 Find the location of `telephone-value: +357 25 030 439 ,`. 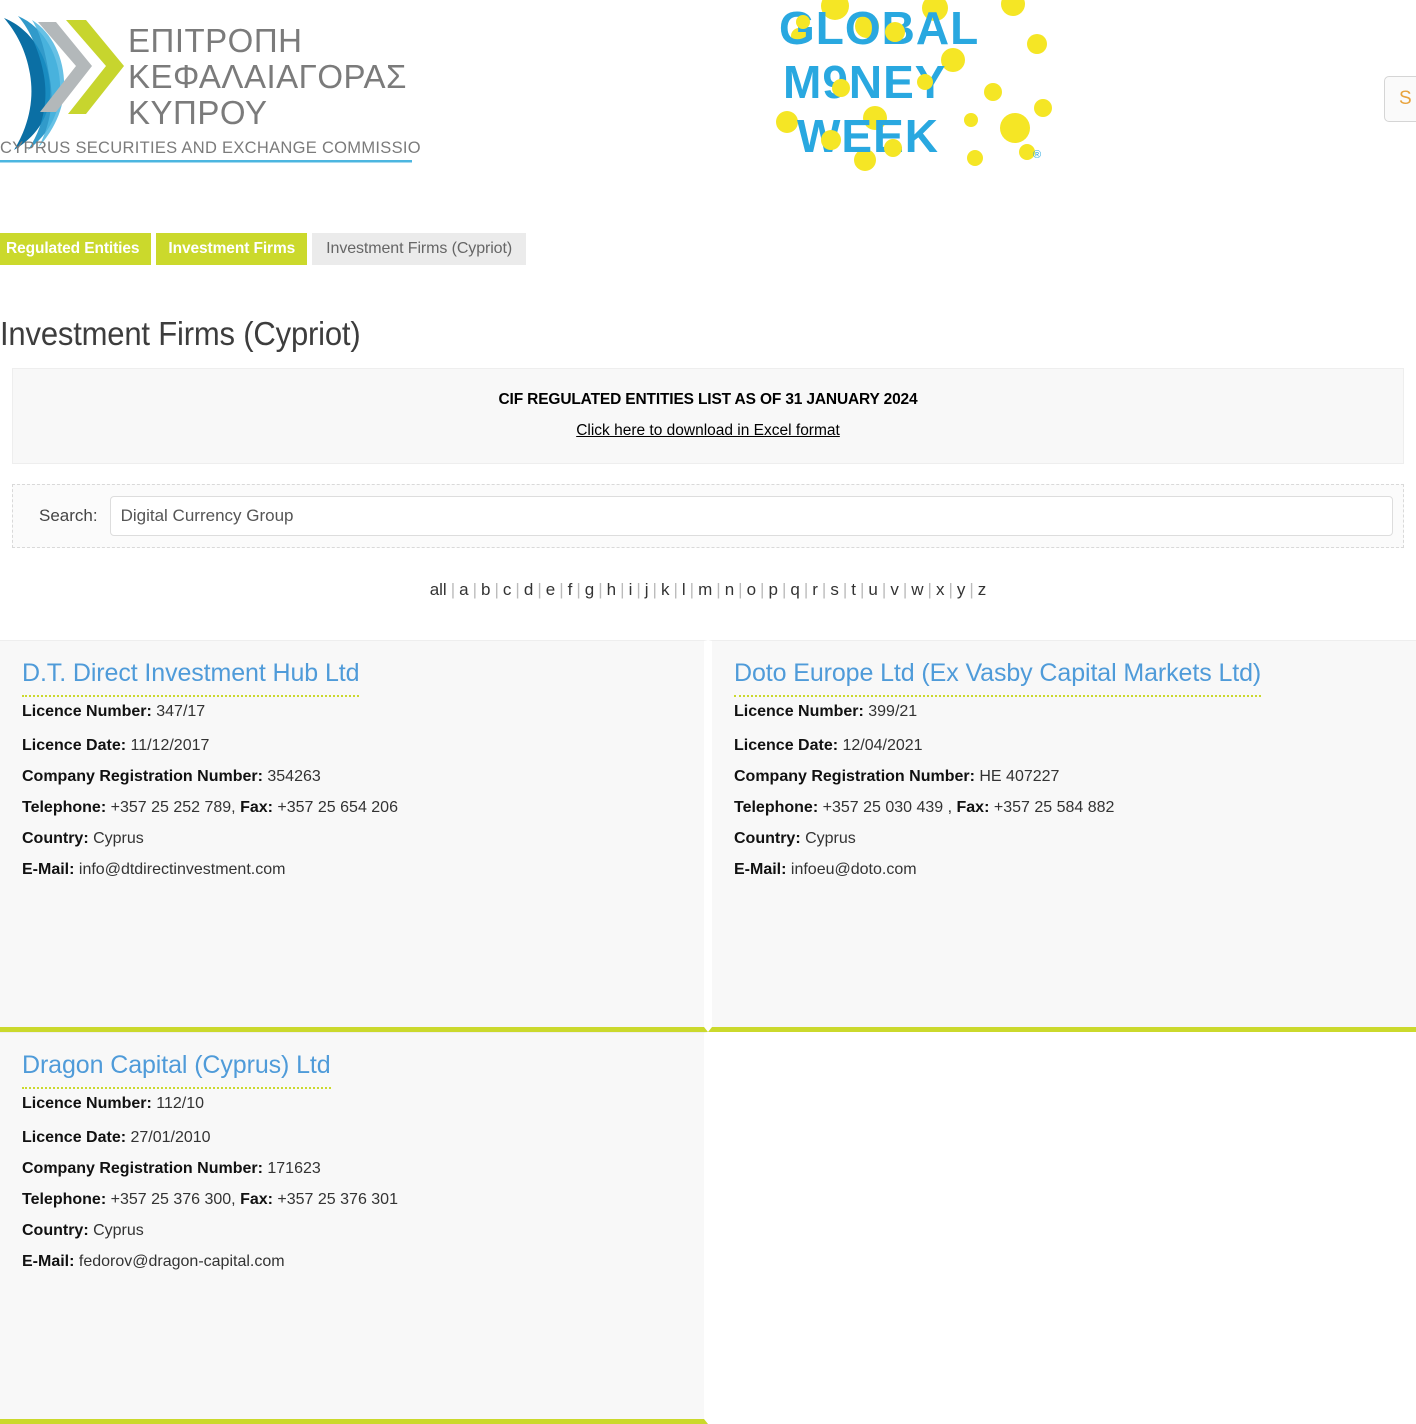

telephone-value: +357 25 030 439 , is located at coordinates (887, 807).